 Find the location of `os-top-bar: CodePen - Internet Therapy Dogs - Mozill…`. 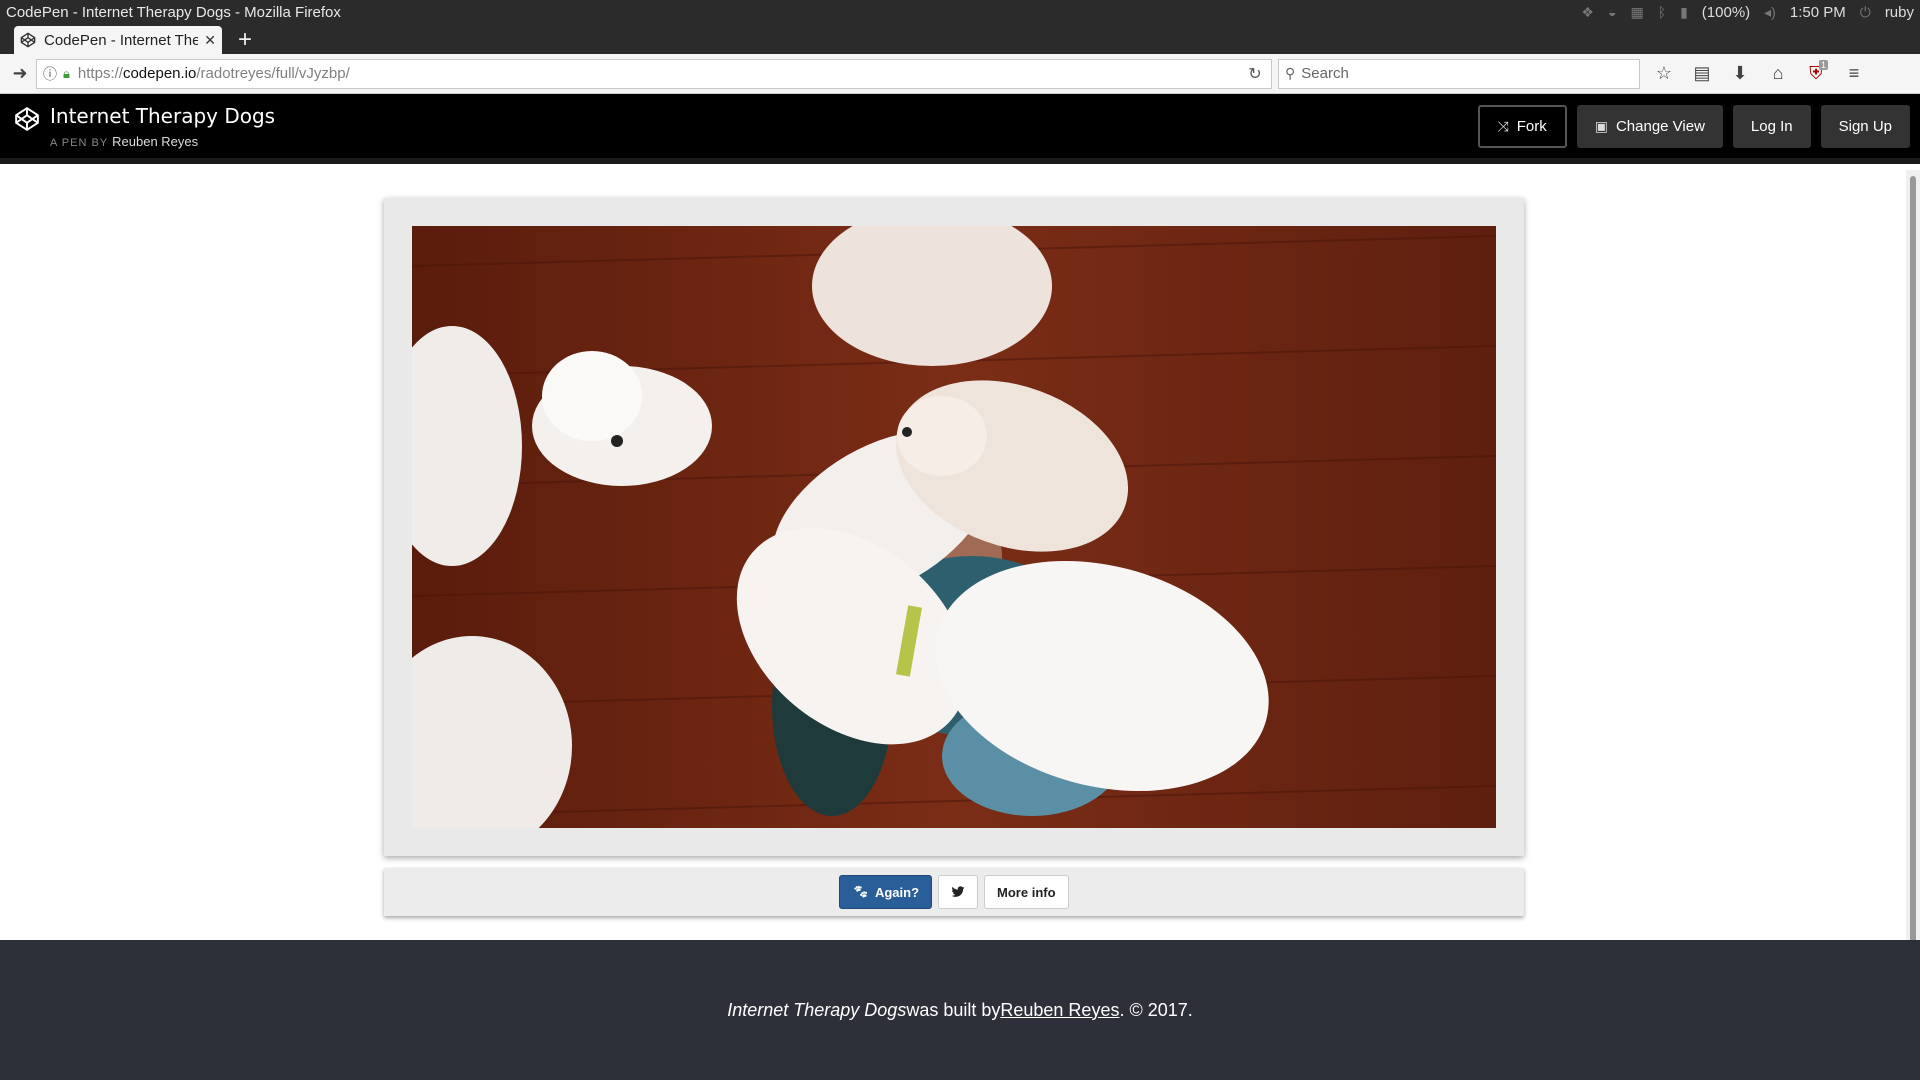

os-top-bar: CodePen - Internet Therapy Dogs - Mozill… is located at coordinates (960, 12).